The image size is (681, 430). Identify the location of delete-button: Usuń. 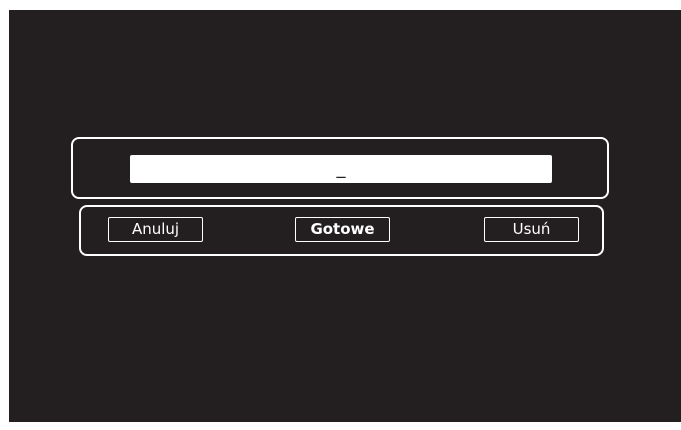
(531, 229).